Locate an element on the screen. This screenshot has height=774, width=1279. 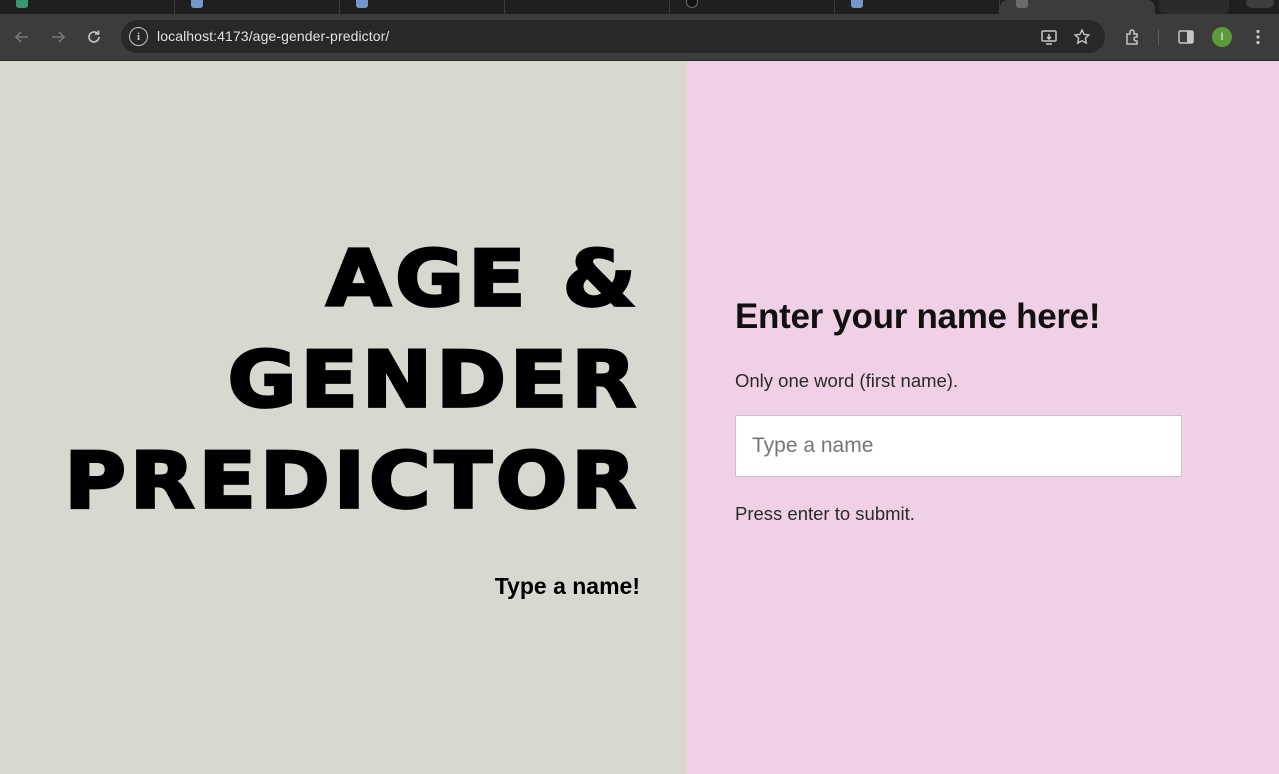
new-tab-area is located at coordinates (1194, 7).